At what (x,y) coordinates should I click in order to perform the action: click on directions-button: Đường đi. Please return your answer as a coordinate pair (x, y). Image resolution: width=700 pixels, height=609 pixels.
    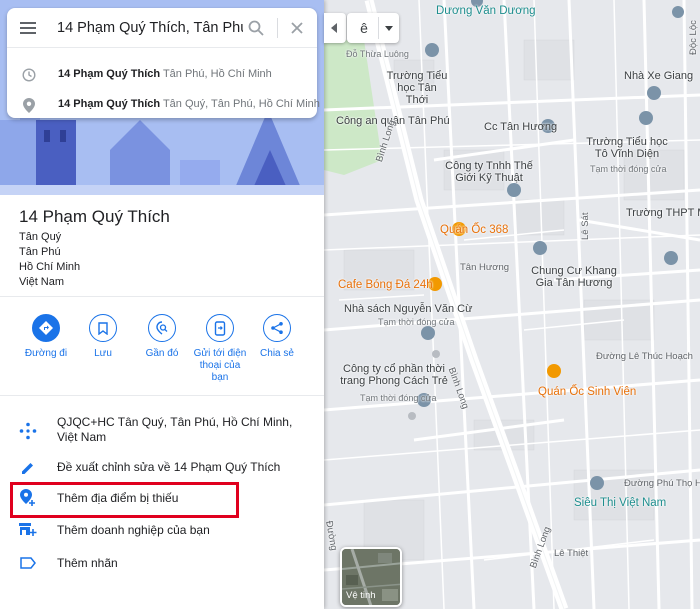
    Looking at the image, I should click on (46, 337).